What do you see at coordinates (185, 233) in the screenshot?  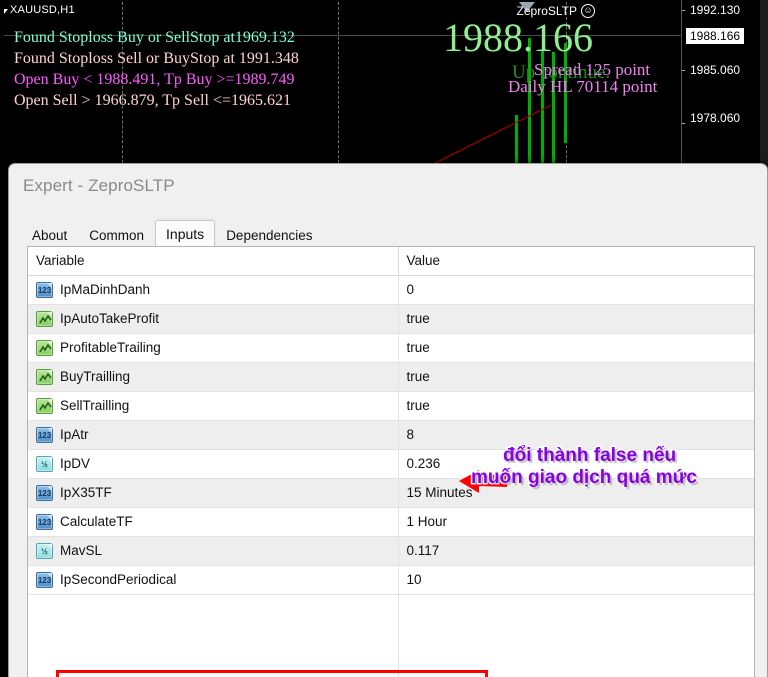 I see `tab-inputs: Inputs` at bounding box center [185, 233].